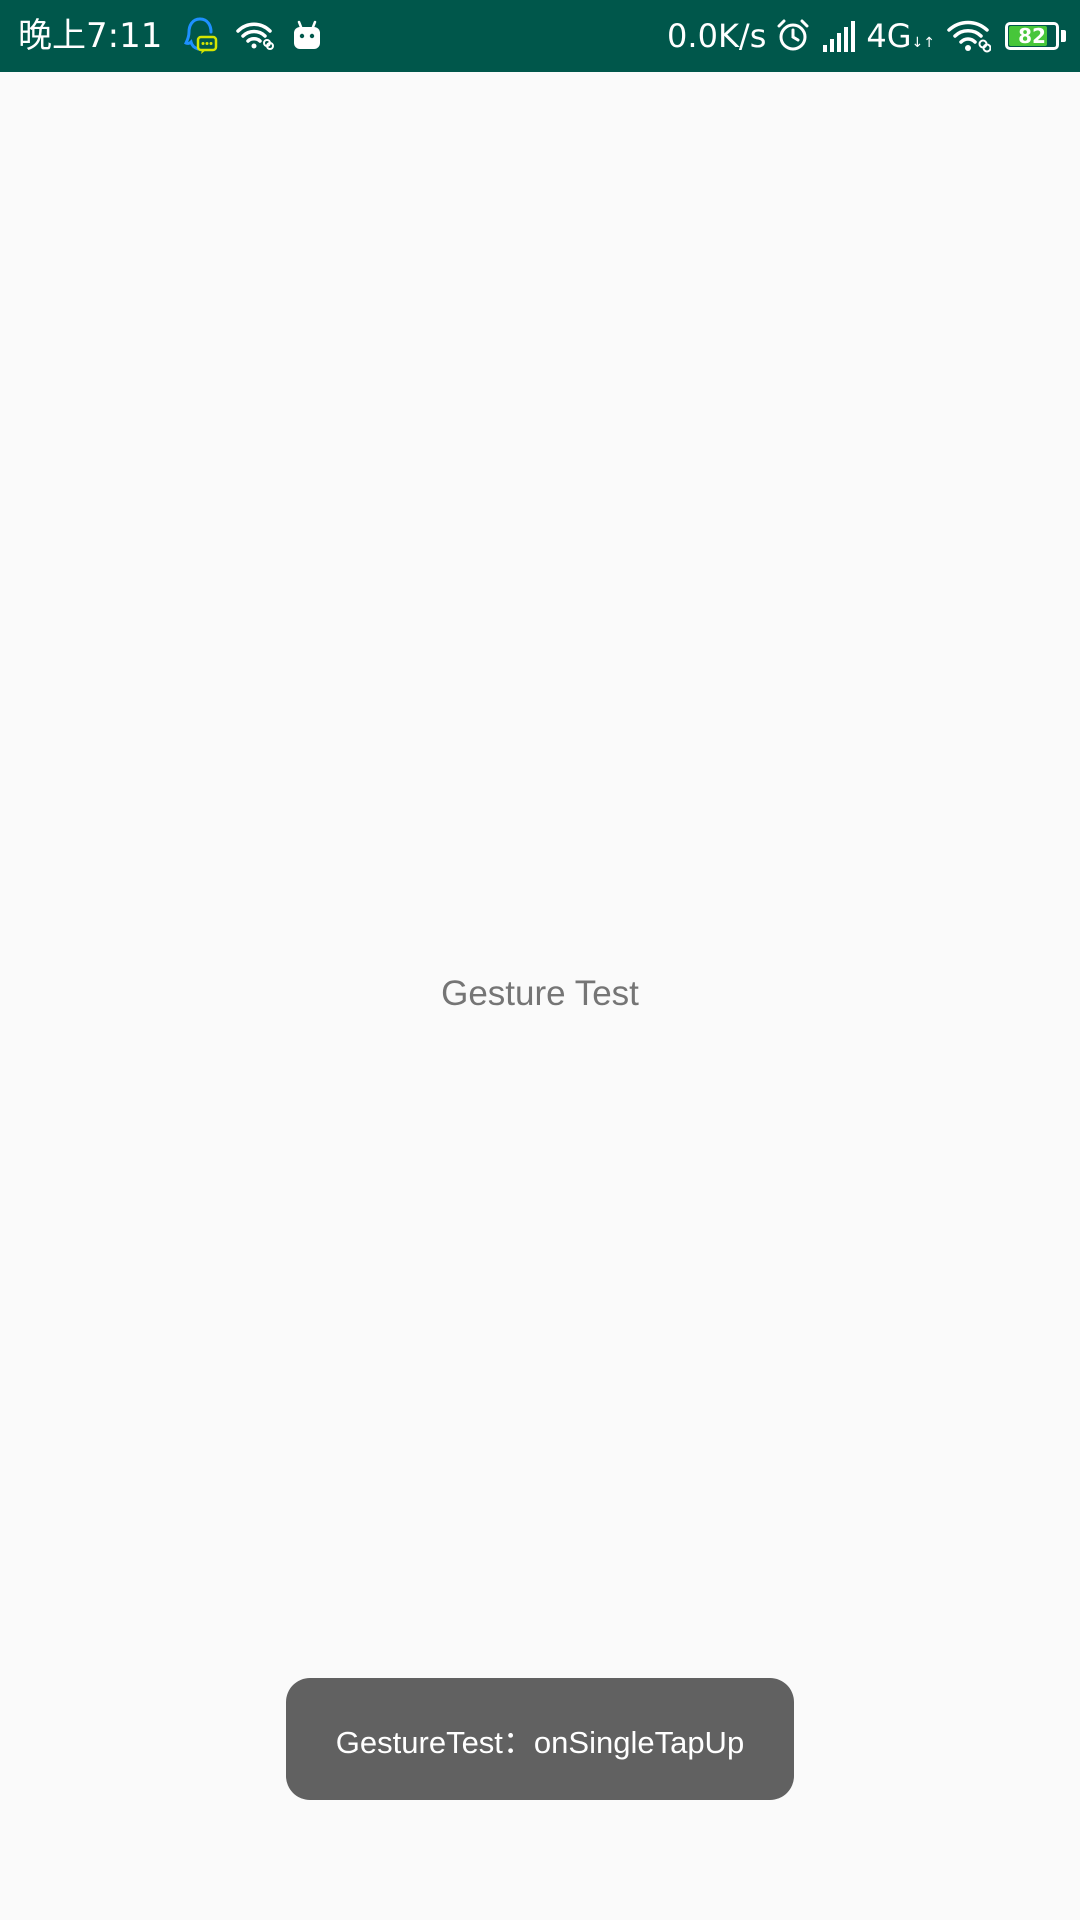 The height and width of the screenshot is (1920, 1080). I want to click on battery-icon: 82, so click(1032, 36).